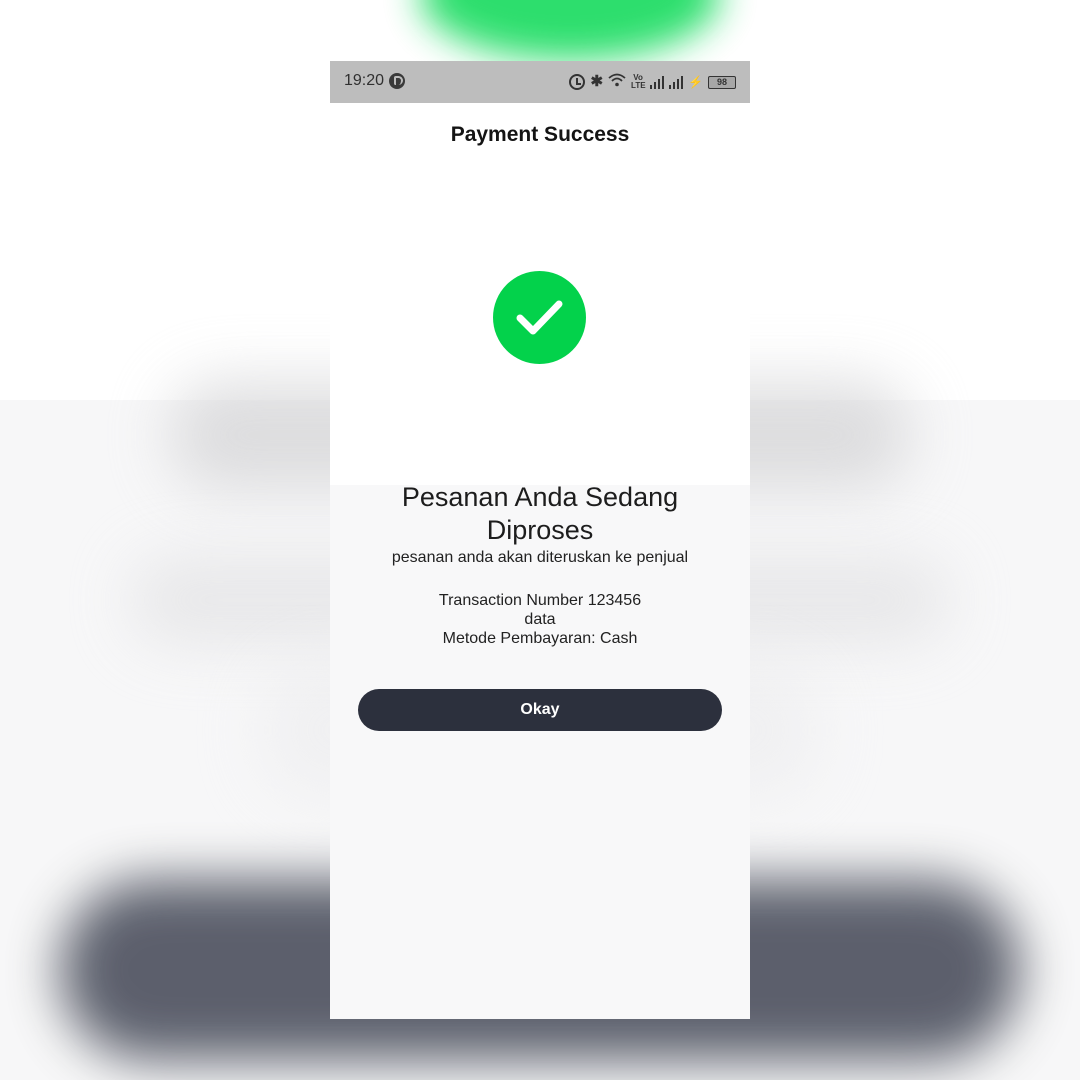 Image resolution: width=1080 pixels, height=1080 pixels. I want to click on lte-icon: Vo LTE, so click(638, 81).